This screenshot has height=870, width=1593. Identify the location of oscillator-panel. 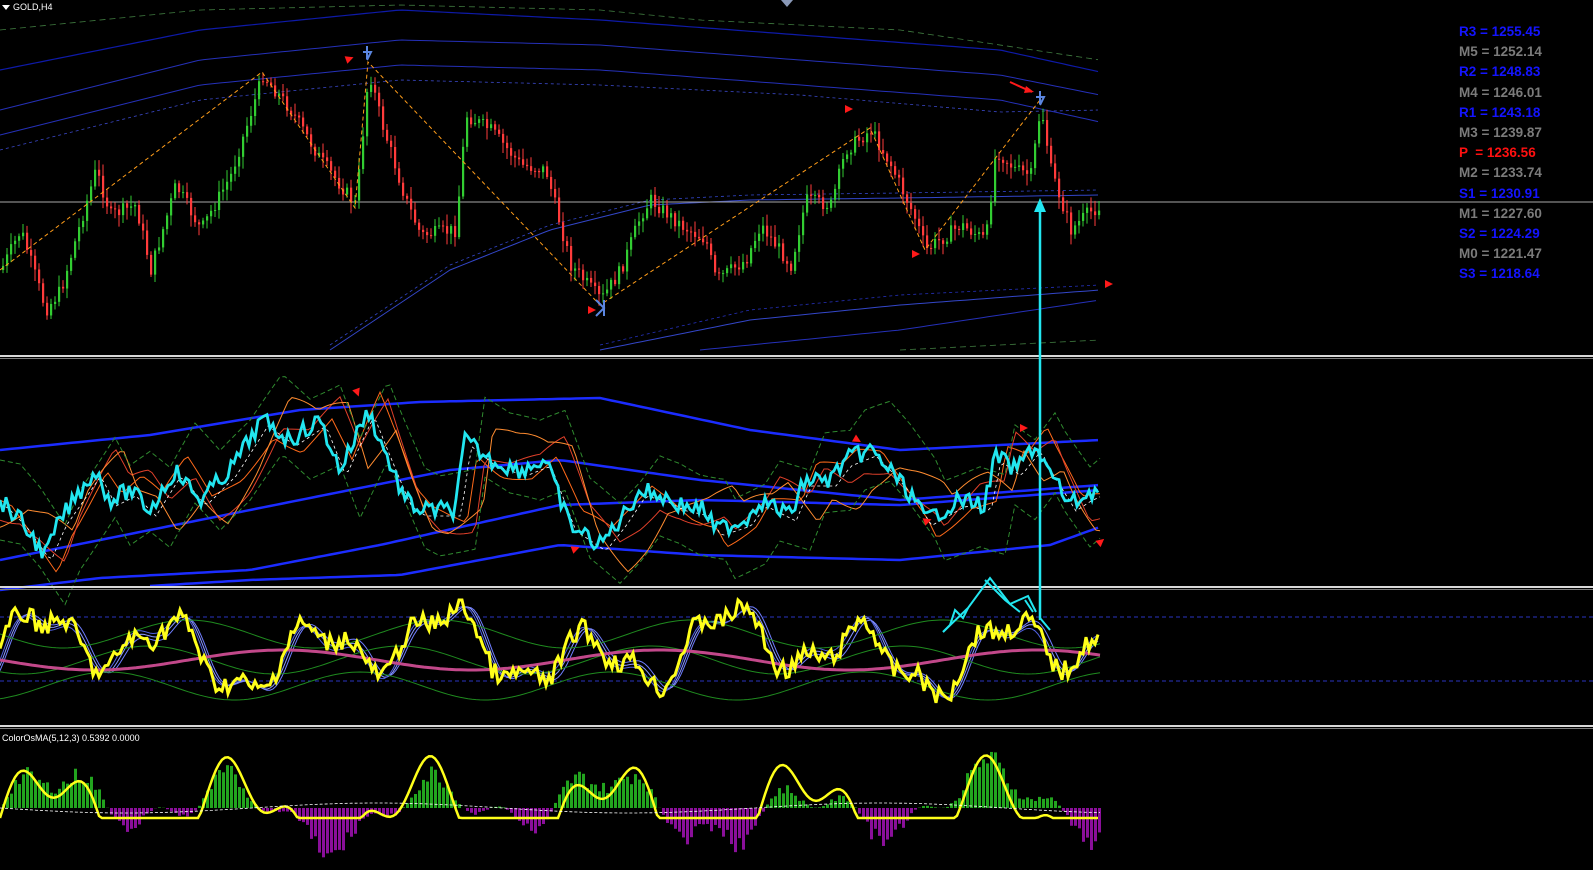
(796, 650).